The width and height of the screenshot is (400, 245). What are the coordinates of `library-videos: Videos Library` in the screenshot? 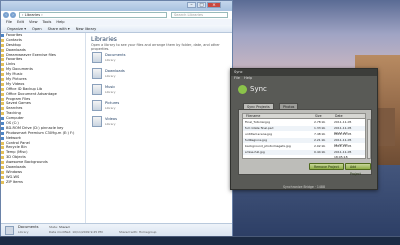 It's located at (127, 122).